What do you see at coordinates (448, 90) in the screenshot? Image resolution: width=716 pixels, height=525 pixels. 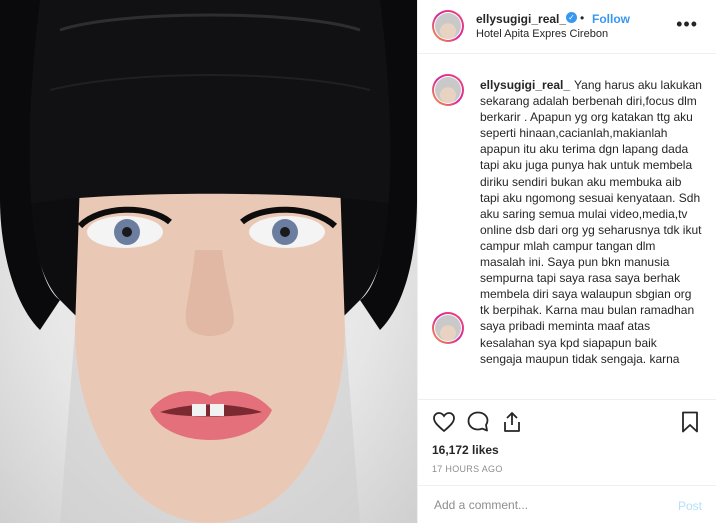 I see `caption-avatar` at bounding box center [448, 90].